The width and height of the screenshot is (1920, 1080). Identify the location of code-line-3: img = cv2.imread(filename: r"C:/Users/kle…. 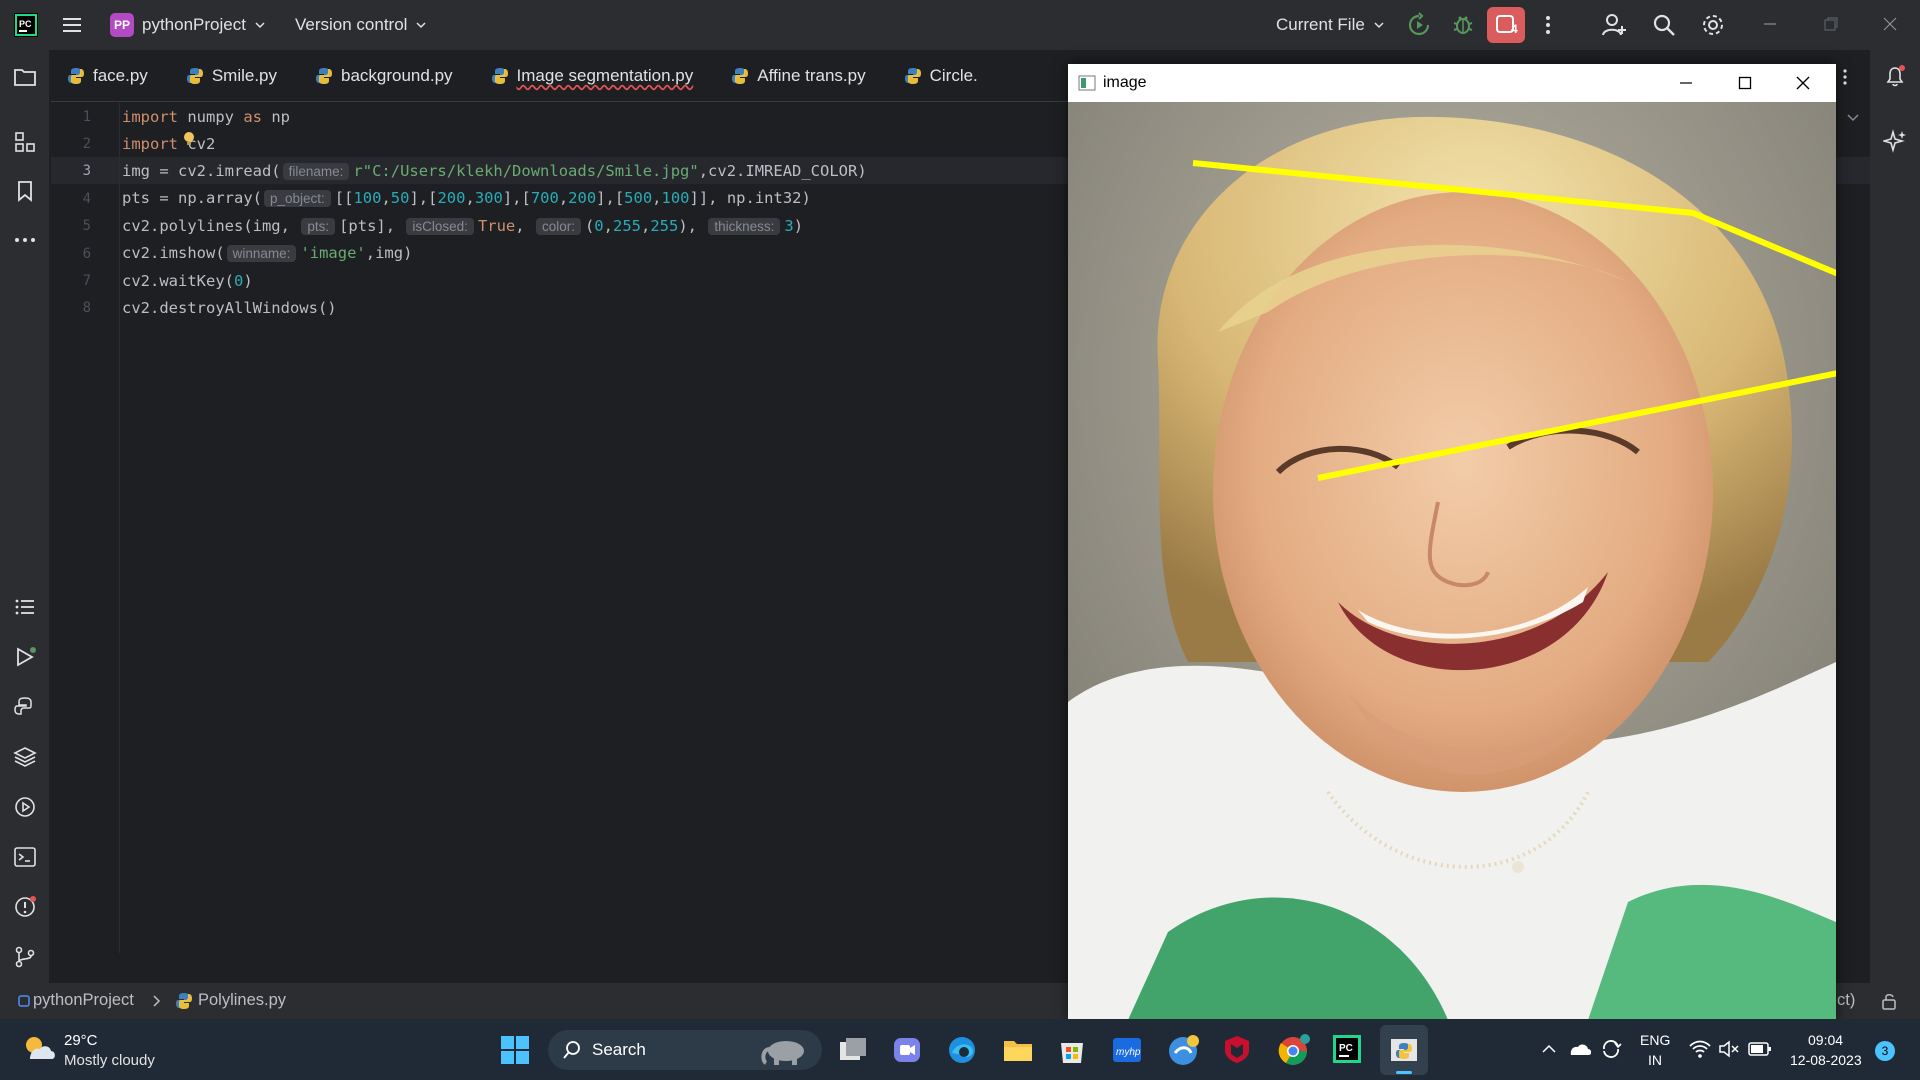
(494, 171).